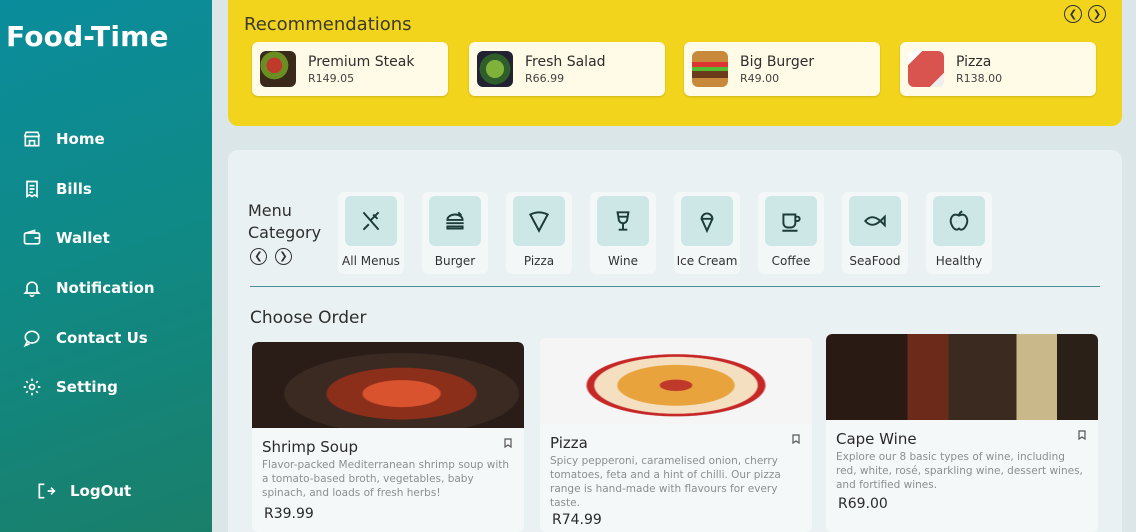 The width and height of the screenshot is (1136, 532). What do you see at coordinates (874, 221) in the screenshot?
I see `fish-icon` at bounding box center [874, 221].